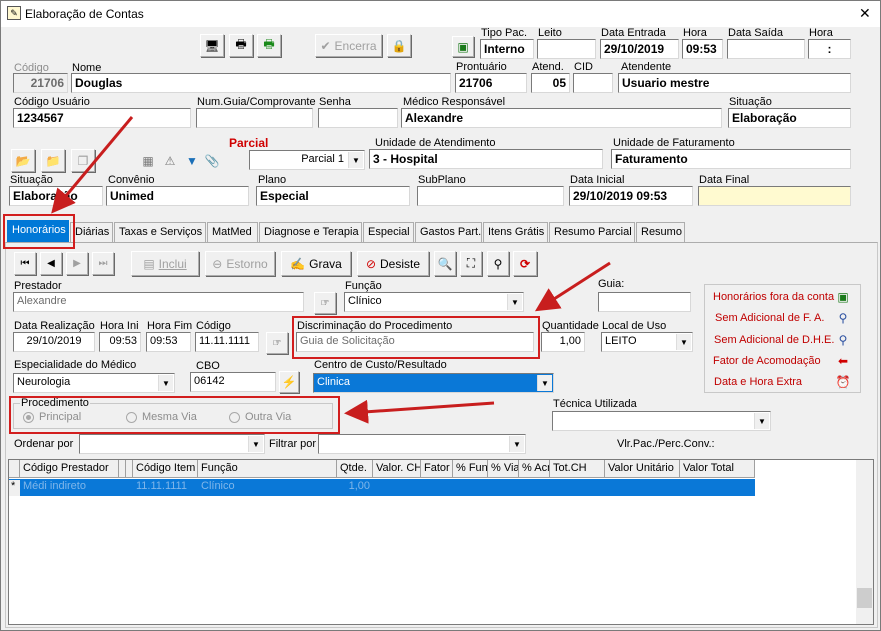 The height and width of the screenshot is (631, 881). Describe the element at coordinates (277, 343) in the screenshot. I see `codigo-lookup-button: ☞` at that location.